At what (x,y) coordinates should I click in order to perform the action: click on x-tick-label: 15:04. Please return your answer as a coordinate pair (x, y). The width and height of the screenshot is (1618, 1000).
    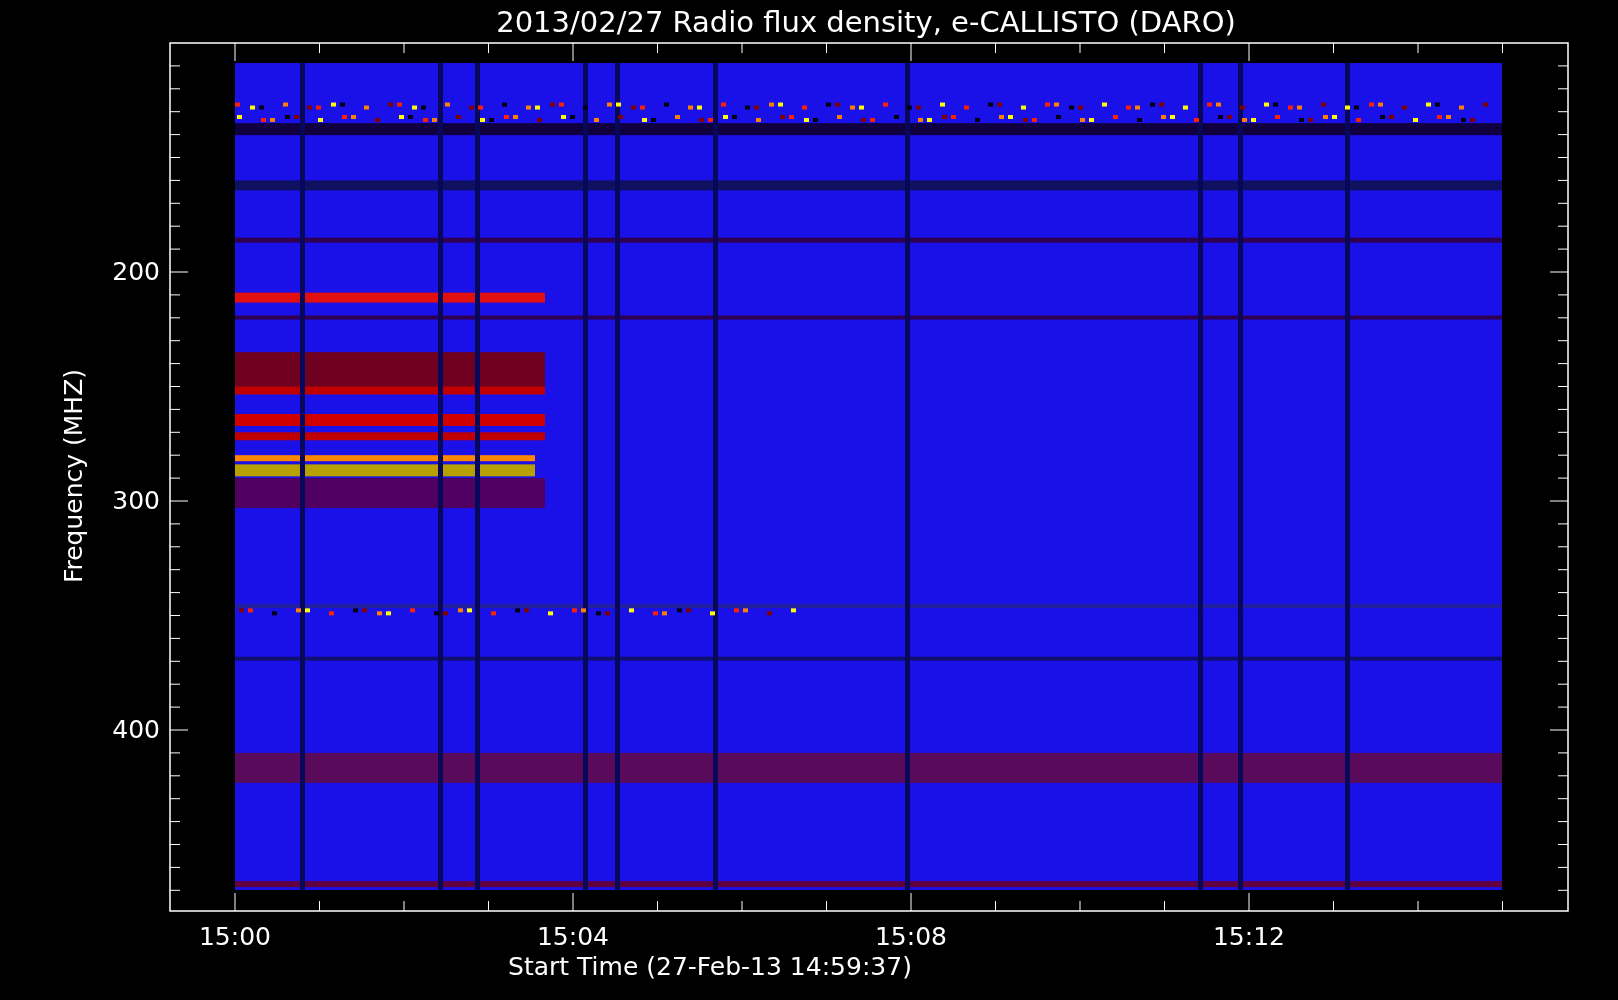
    Looking at the image, I should click on (573, 936).